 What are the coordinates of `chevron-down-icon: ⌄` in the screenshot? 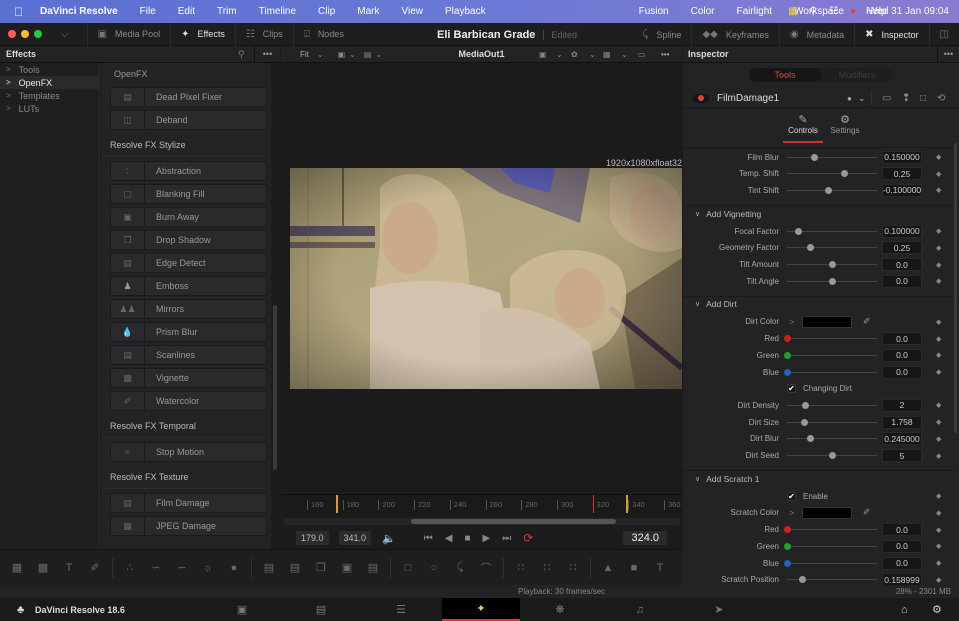 It's located at (559, 54).